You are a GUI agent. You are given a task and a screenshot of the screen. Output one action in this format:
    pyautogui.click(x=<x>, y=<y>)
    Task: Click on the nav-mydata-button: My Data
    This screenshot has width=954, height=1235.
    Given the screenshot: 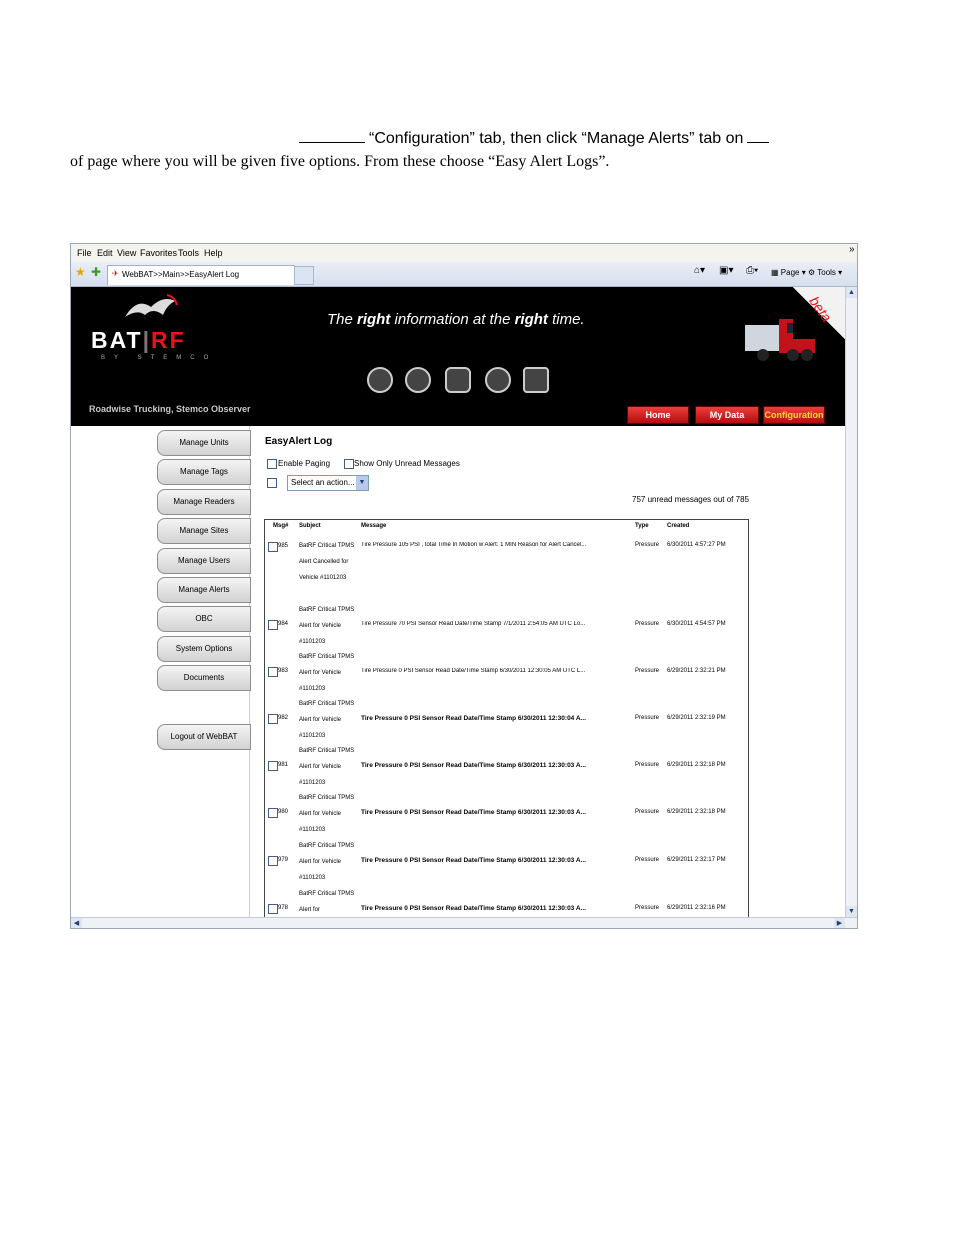 What is the action you would take?
    pyautogui.click(x=727, y=415)
    